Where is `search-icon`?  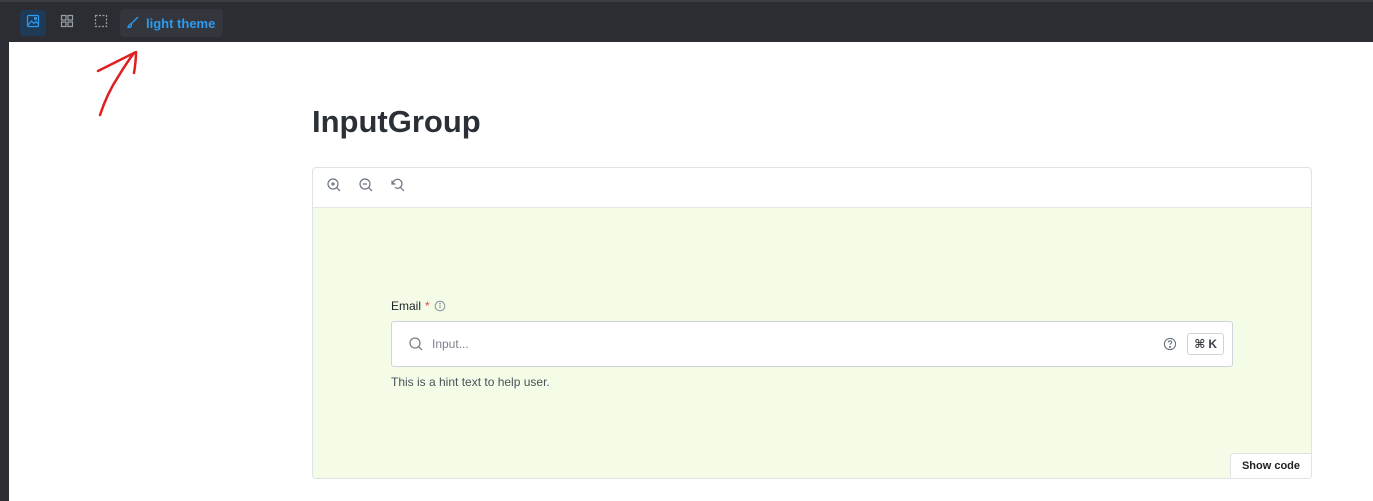 search-icon is located at coordinates (416, 344).